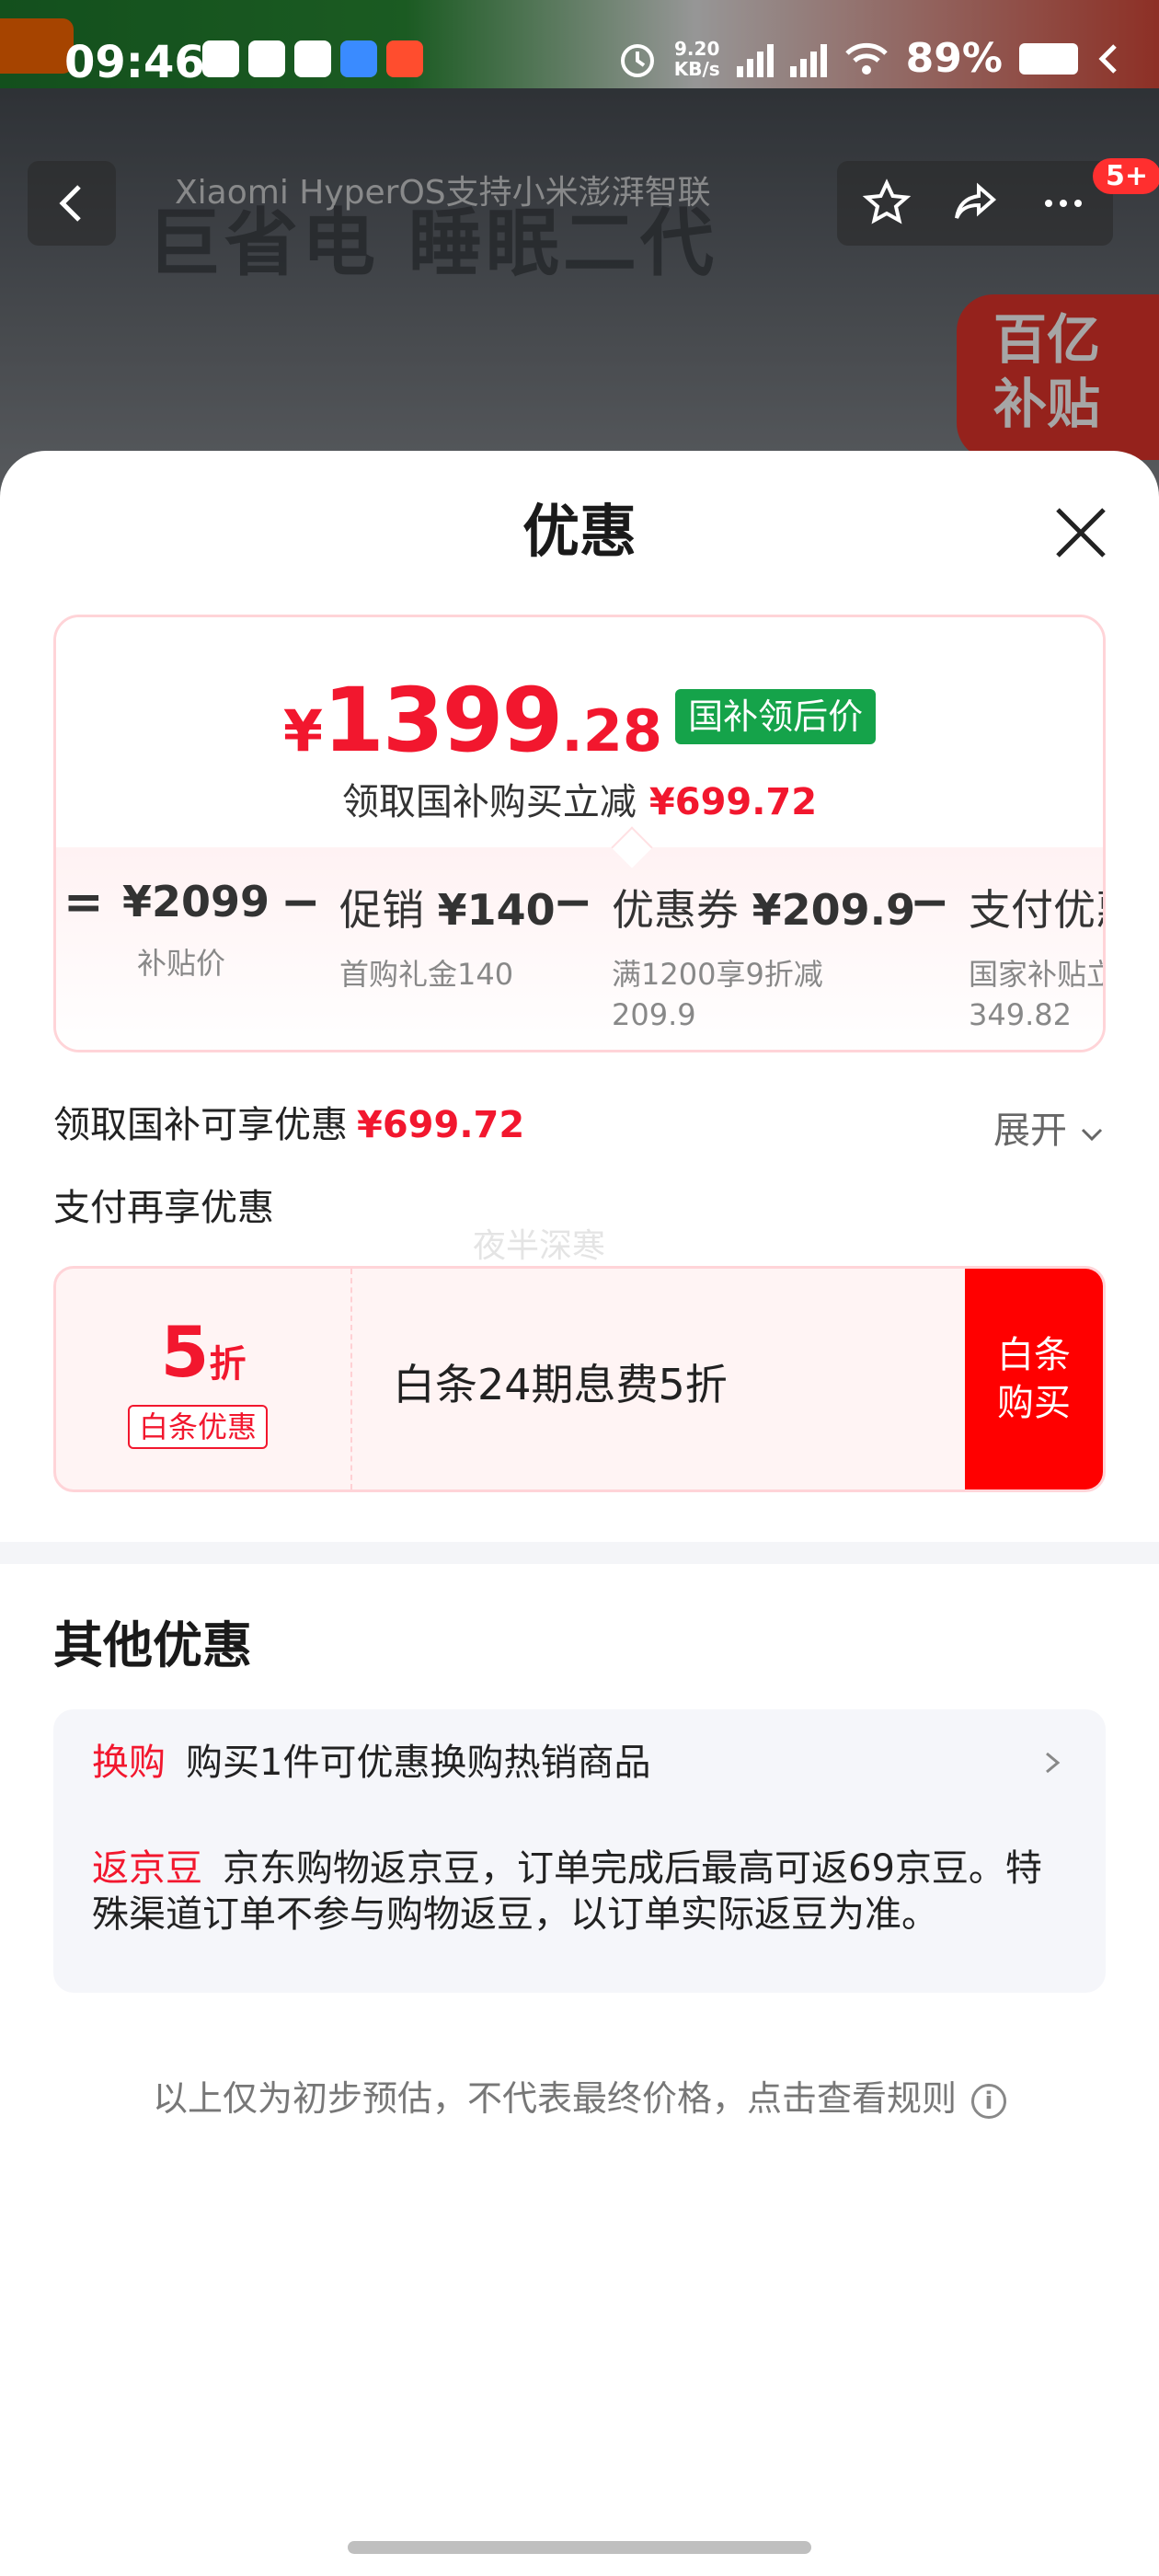 This screenshot has width=1159, height=2576. Describe the element at coordinates (763, 956) in the screenshot. I see `breakdown-item: 优惠券 ¥209.9 满1200享9折减 209.9` at that location.